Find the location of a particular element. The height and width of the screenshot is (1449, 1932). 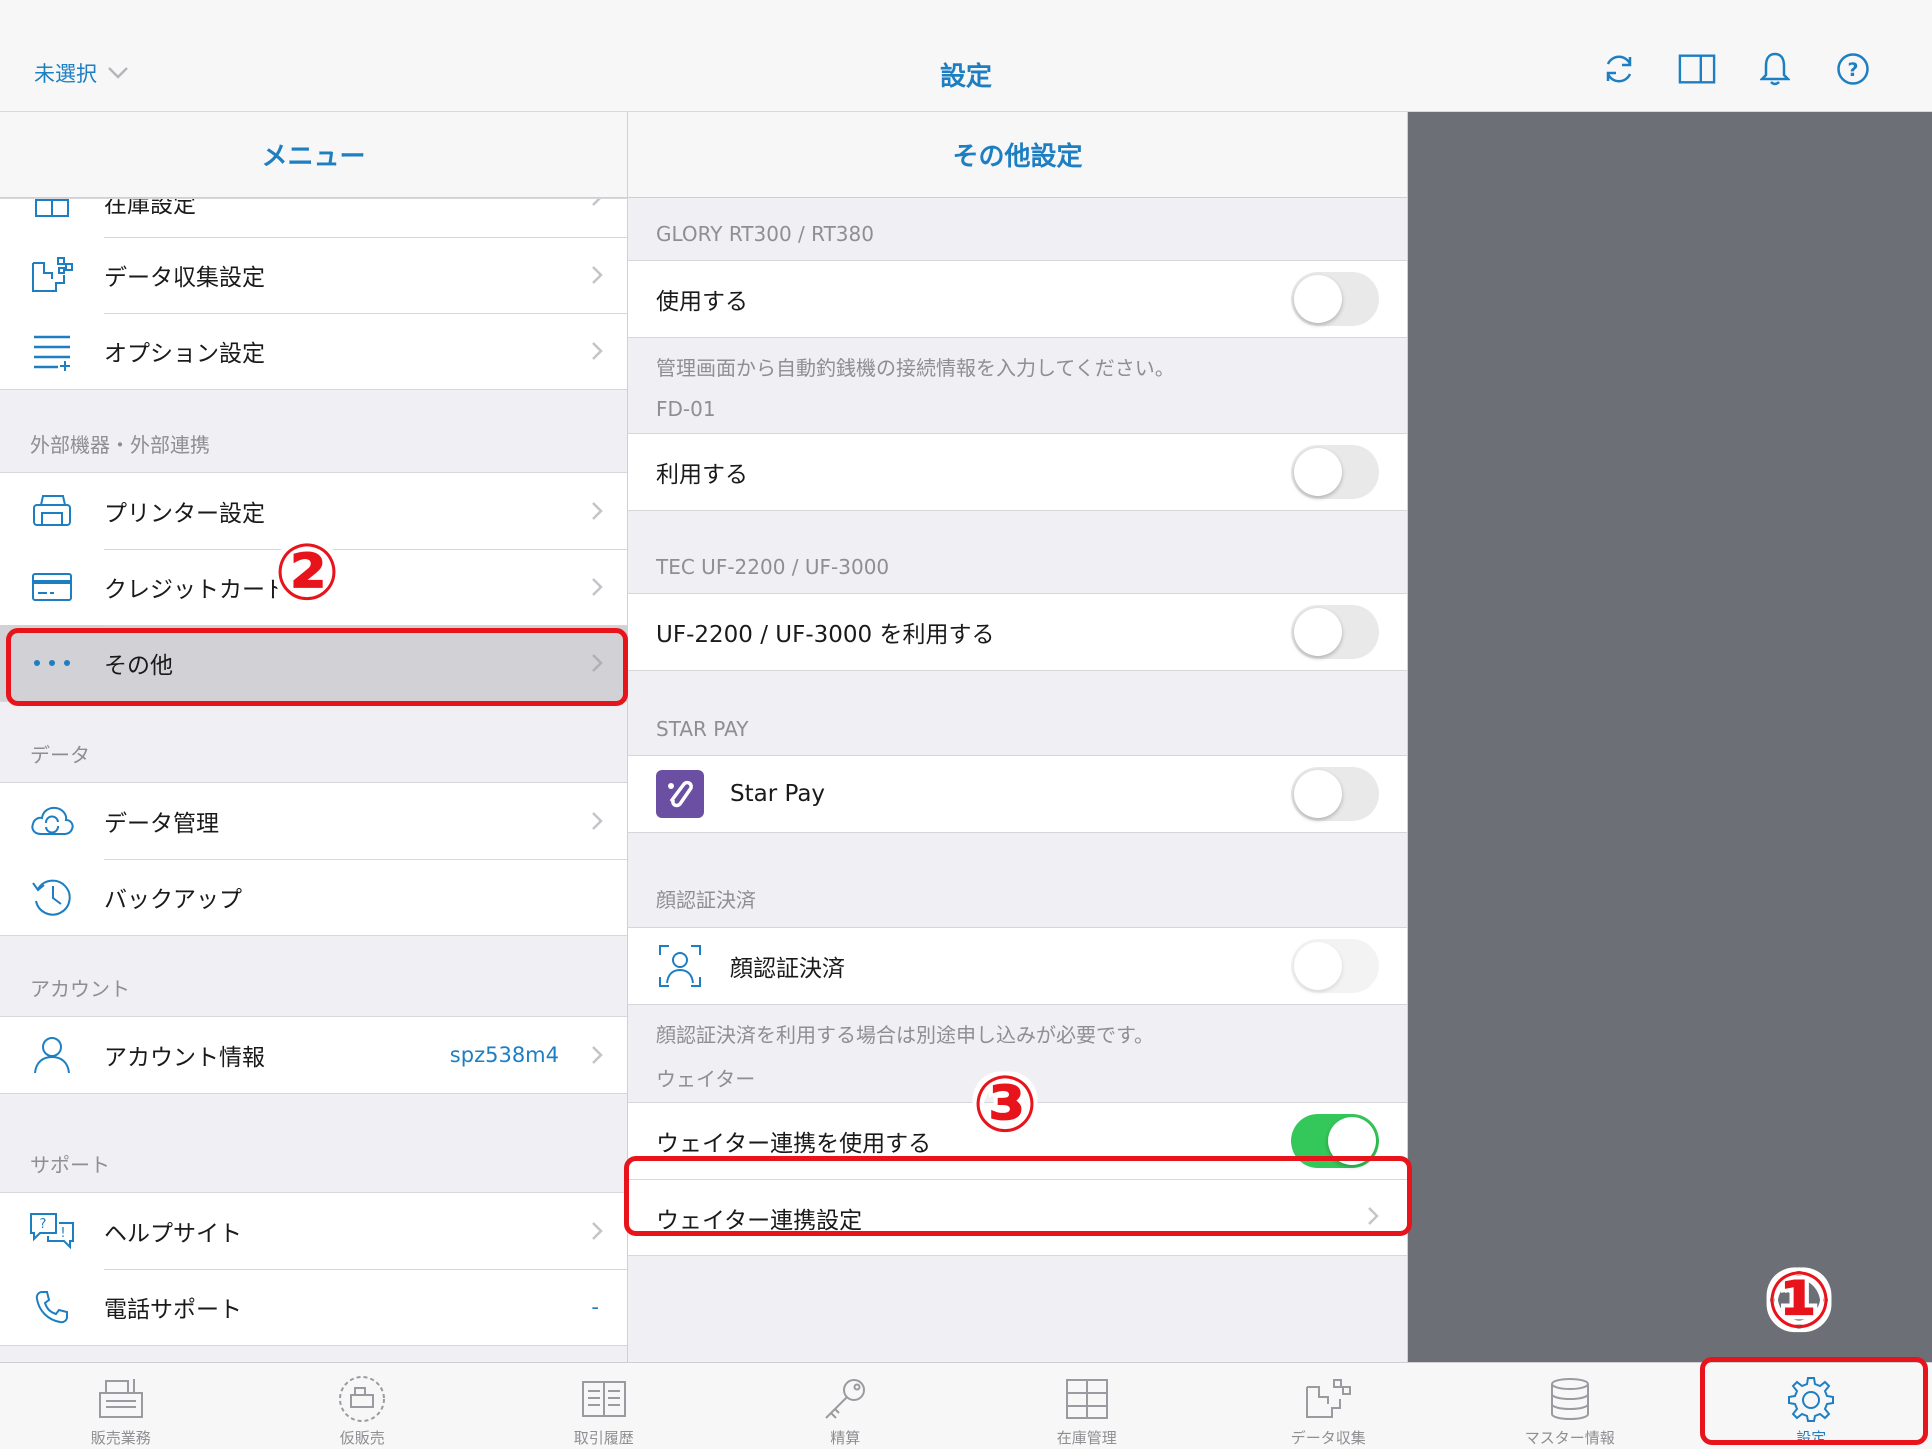

bell-icon is located at coordinates (1775, 69).